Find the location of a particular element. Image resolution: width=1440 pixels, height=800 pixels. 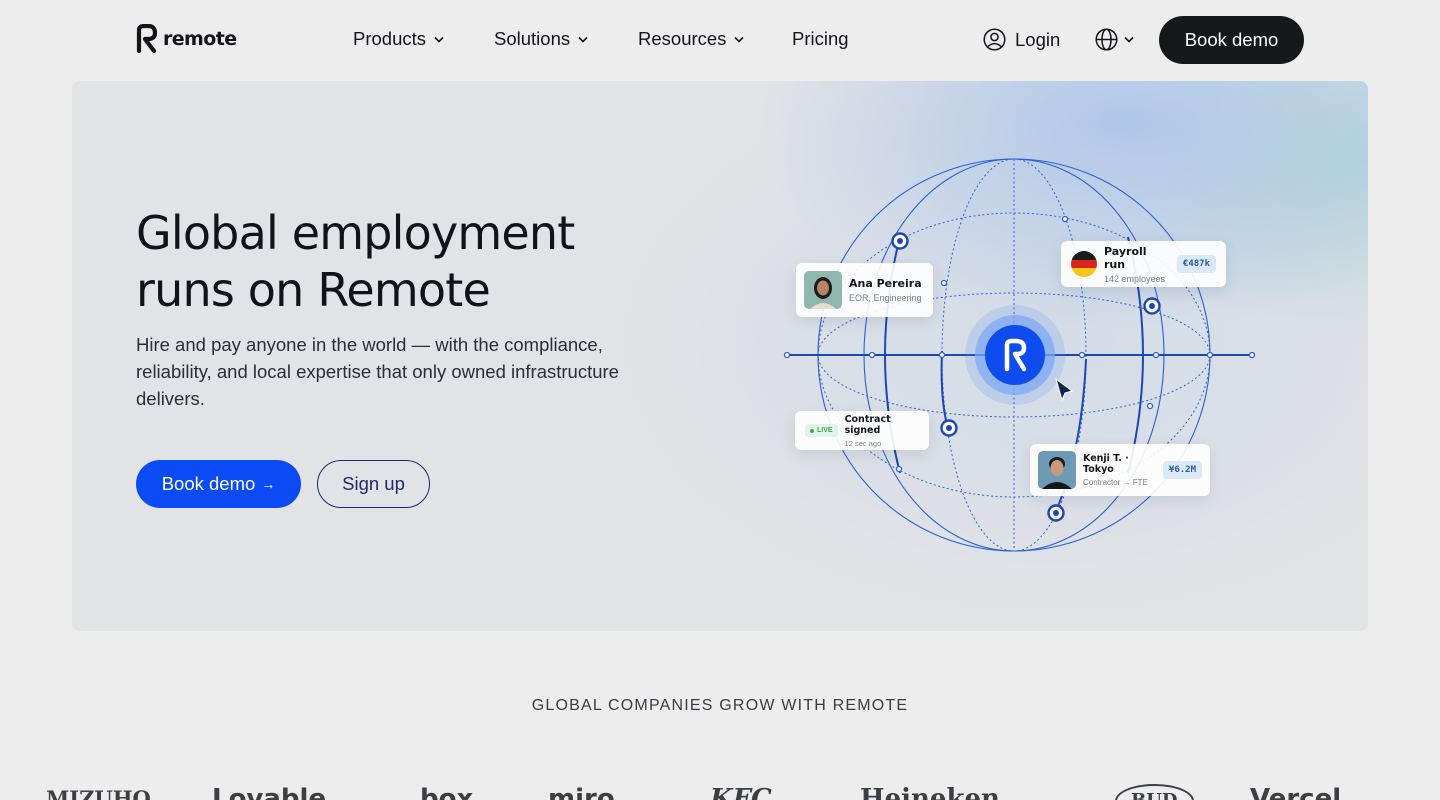

salary-amount-badge: ¥6.2M is located at coordinates (1182, 470).